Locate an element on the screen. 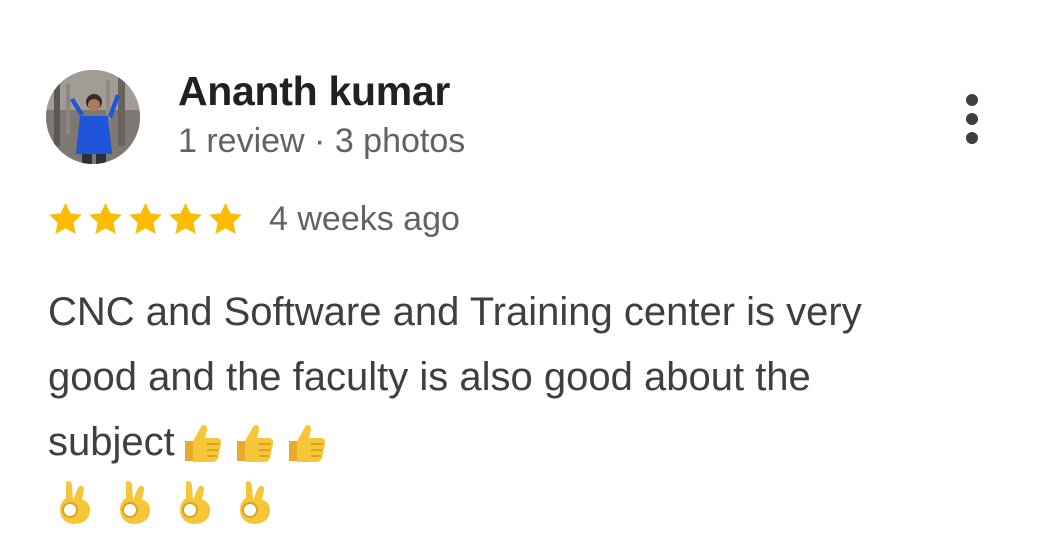  author-name: Ananth kumar is located at coordinates (314, 91).